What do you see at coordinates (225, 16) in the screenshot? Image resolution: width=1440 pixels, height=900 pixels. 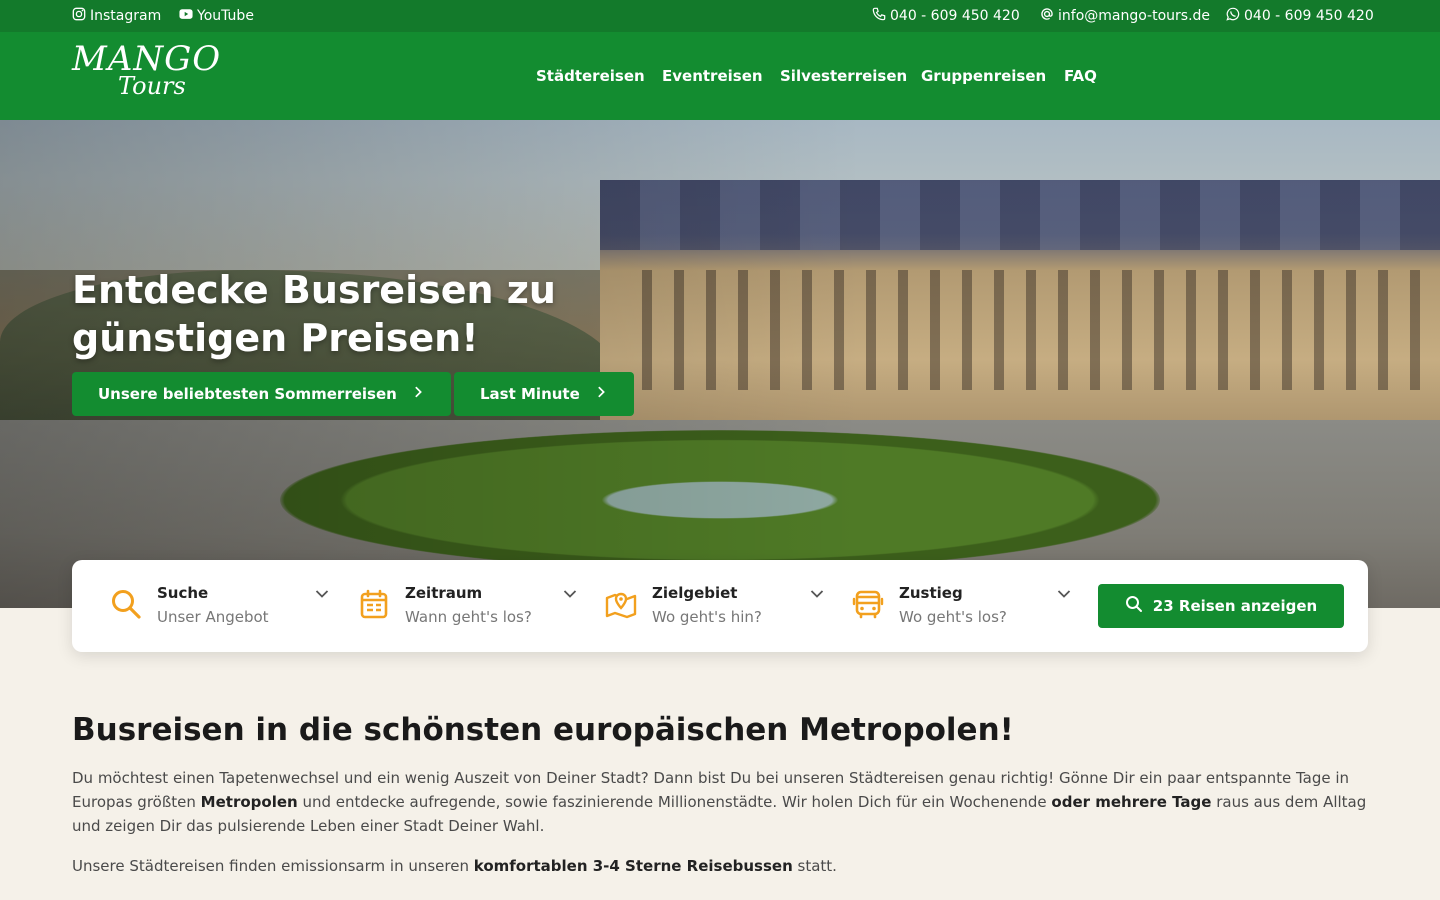 I see `youtube-label: YouTube` at bounding box center [225, 16].